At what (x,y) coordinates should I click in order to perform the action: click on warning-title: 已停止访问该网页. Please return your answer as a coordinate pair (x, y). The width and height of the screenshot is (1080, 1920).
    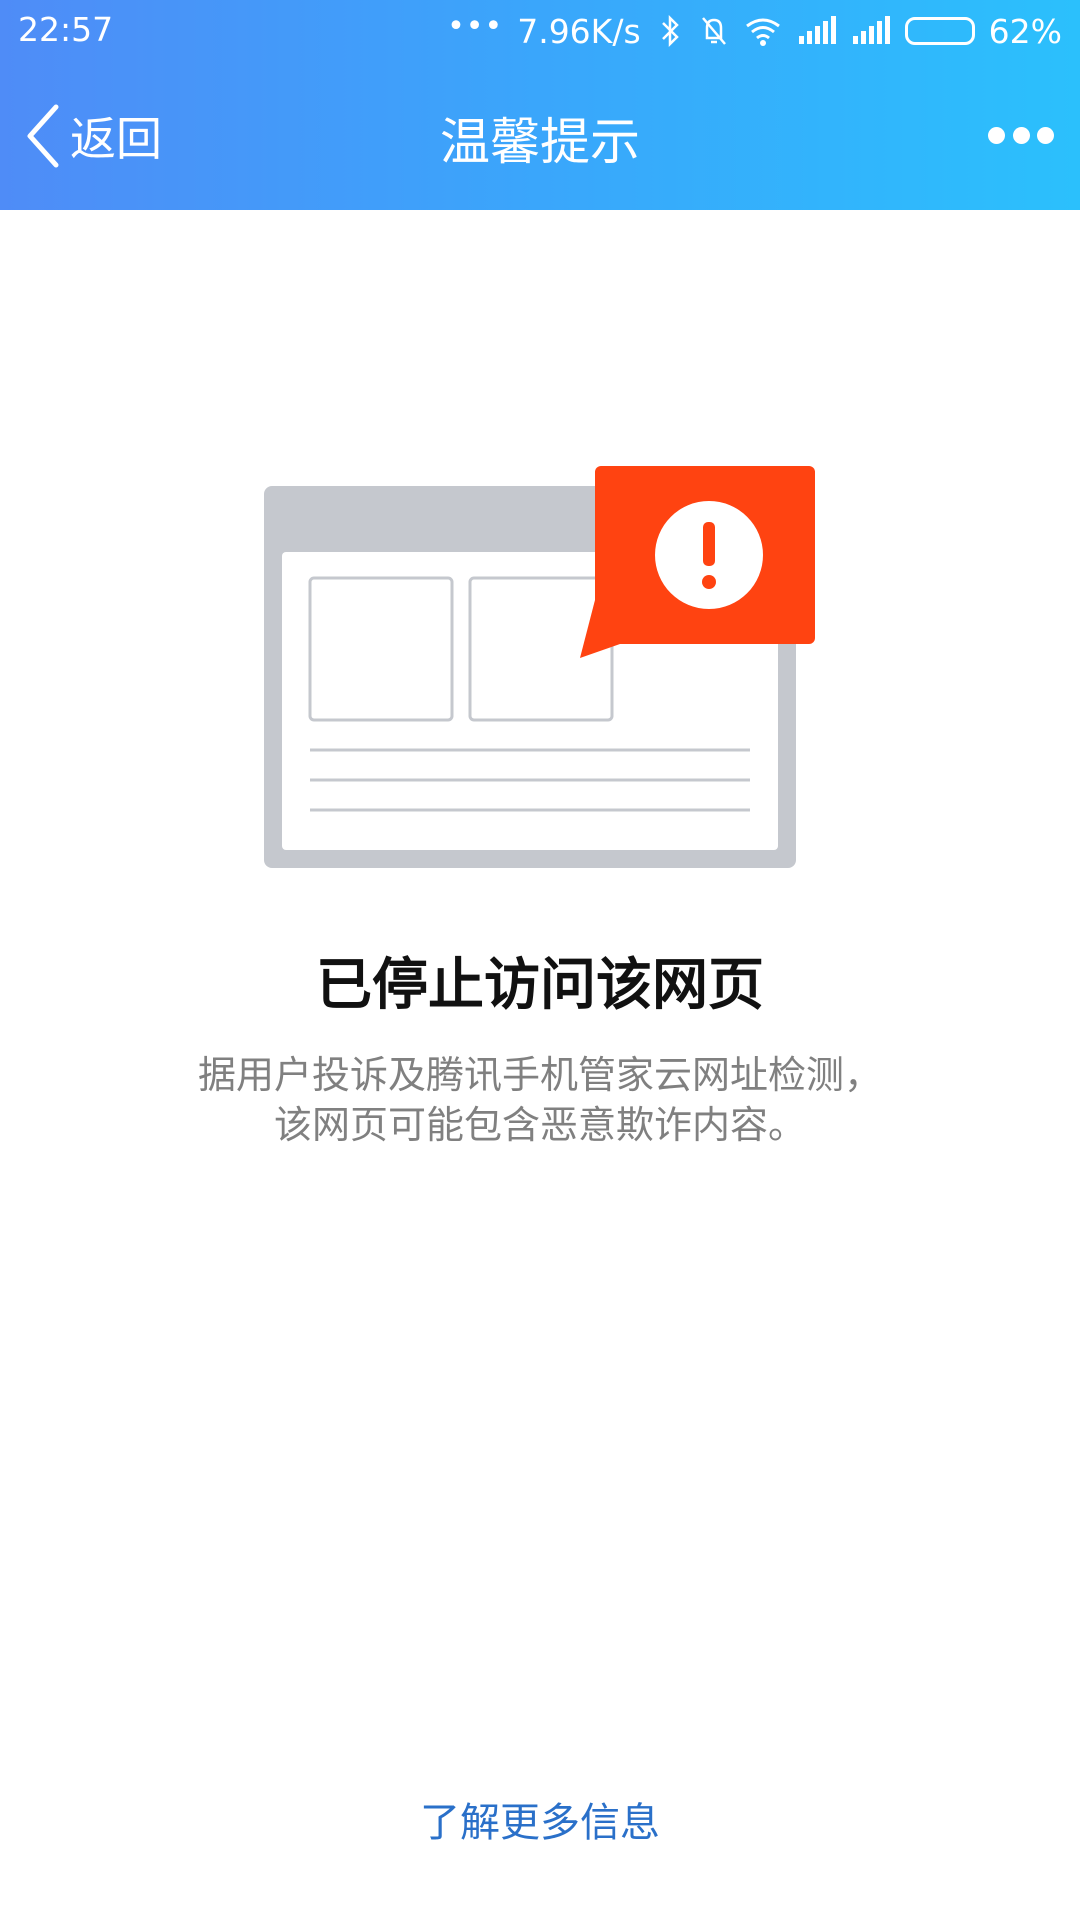
    Looking at the image, I should click on (540, 985).